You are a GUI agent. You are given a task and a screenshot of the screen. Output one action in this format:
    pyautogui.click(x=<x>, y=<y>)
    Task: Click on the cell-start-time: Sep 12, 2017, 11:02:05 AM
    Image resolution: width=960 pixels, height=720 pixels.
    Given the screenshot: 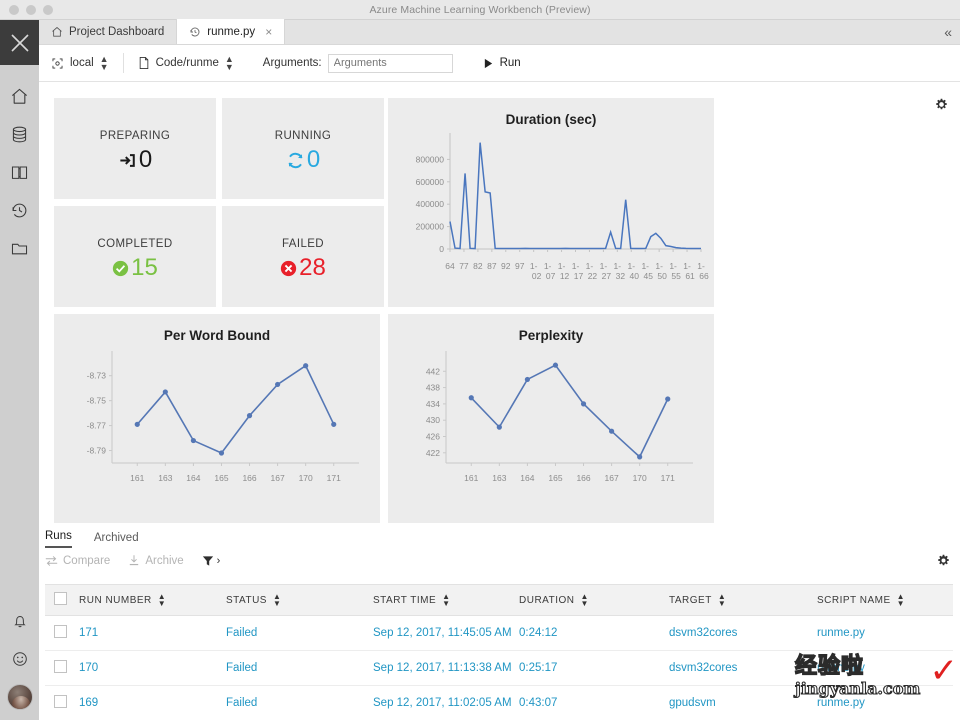 What is the action you would take?
    pyautogui.click(x=446, y=702)
    